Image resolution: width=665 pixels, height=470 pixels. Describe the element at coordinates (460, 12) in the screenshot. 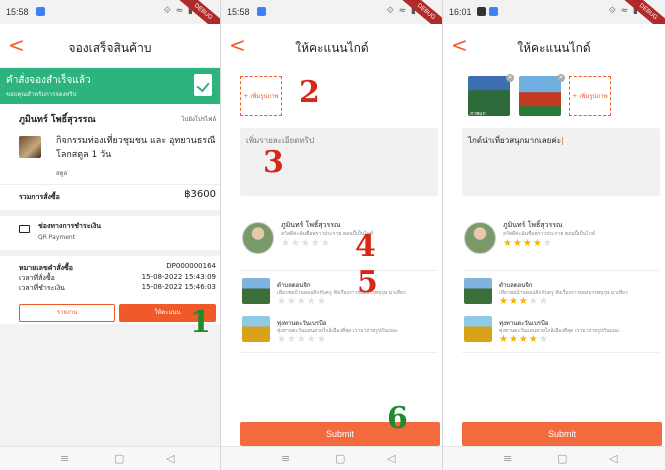

I see `status-time: 16:01` at that location.